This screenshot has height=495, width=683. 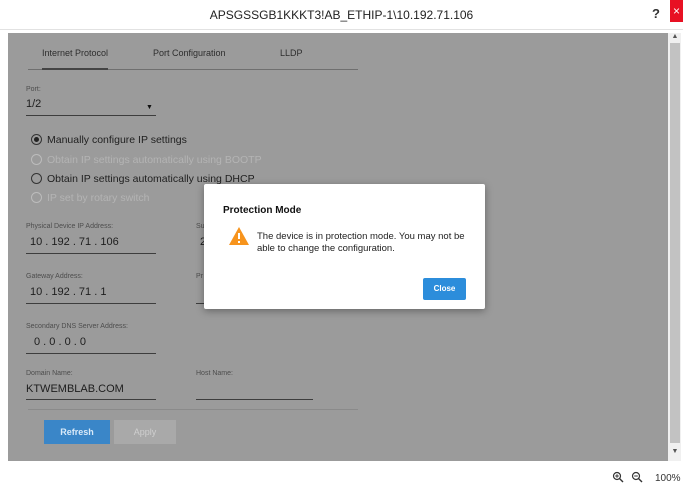 I want to click on scrollbar-thumb, so click(x=675, y=243).